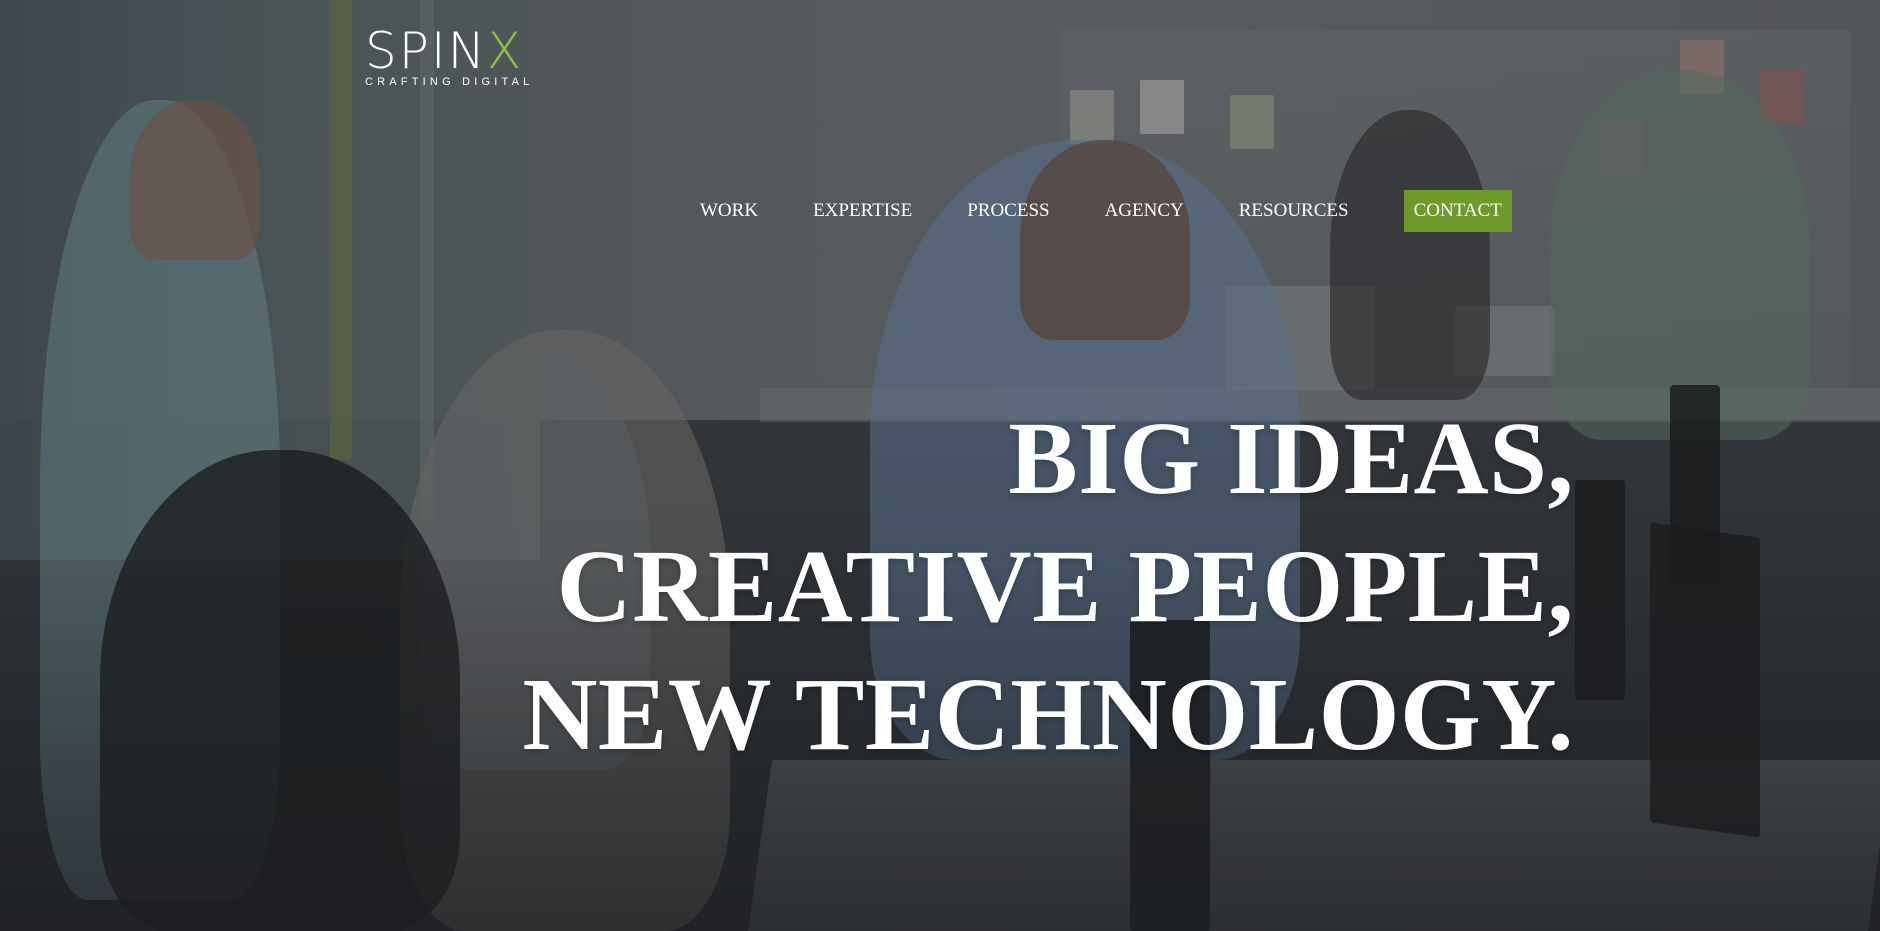  Describe the element at coordinates (1144, 211) in the screenshot. I see `nav-item-agency: AGENCY` at that location.